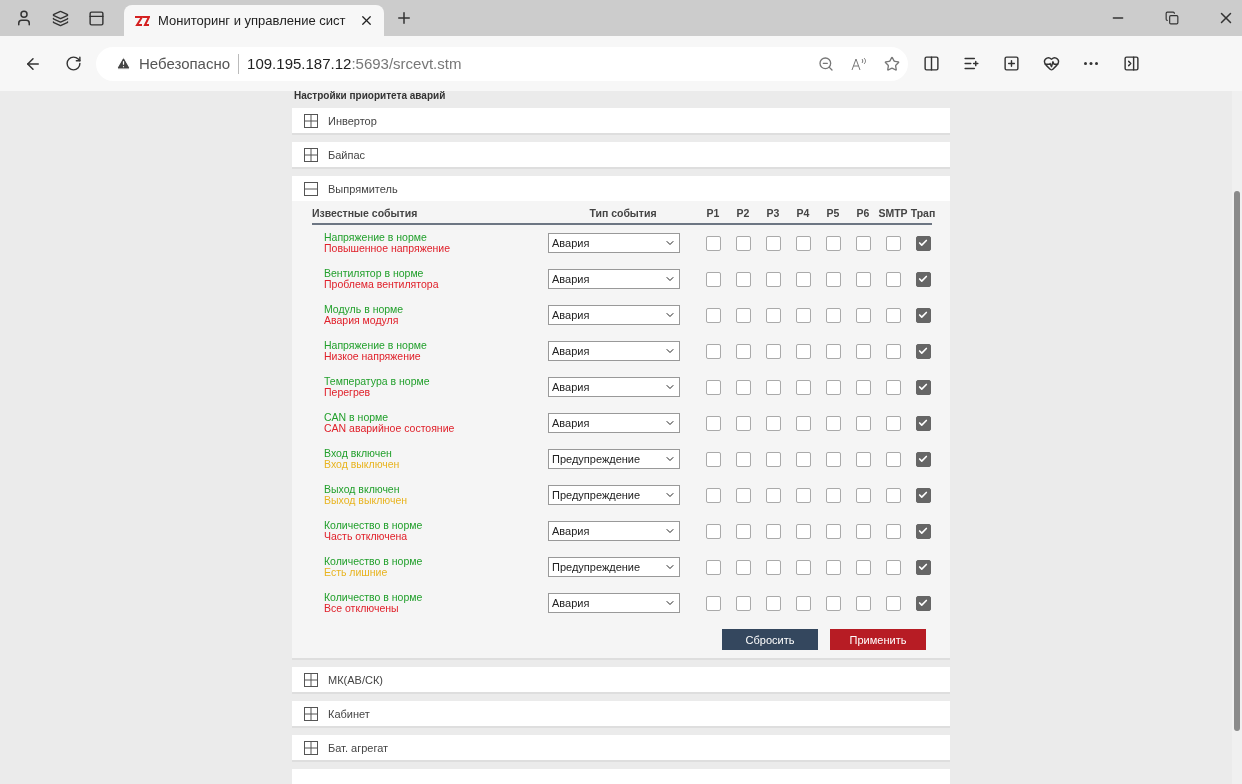  What do you see at coordinates (878, 639) in the screenshot?
I see `apply-button: Применить` at bounding box center [878, 639].